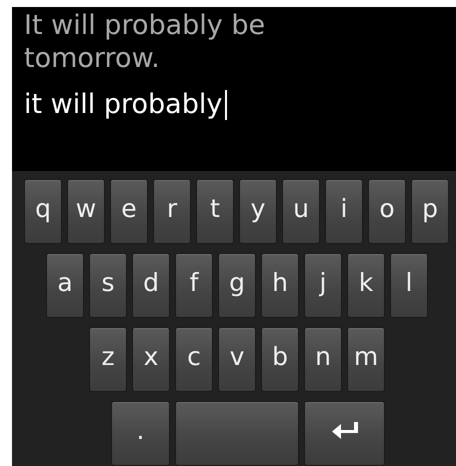  I want to click on input-field: it will probably, so click(123, 105).